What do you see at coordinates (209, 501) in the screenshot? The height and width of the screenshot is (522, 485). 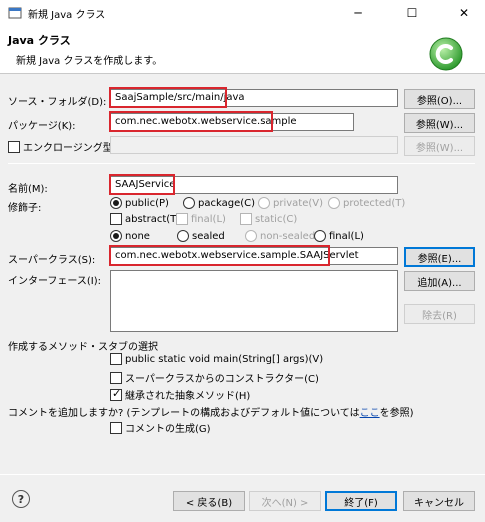 I see `back-button: < 戻る(B)` at bounding box center [209, 501].